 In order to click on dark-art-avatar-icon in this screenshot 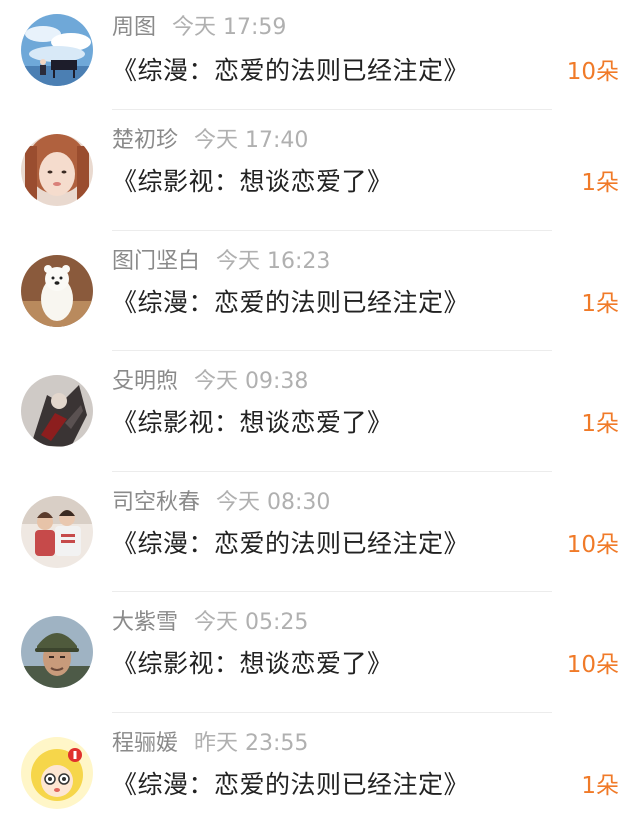, I will do `click(57, 411)`.